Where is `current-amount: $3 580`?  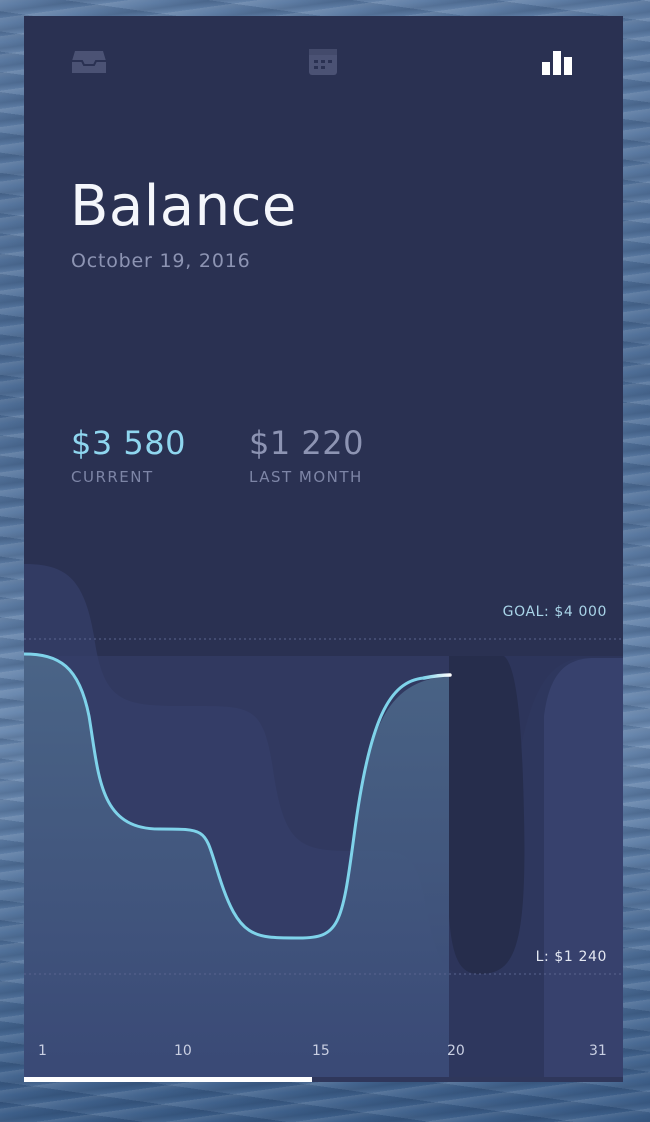 current-amount: $3 580 is located at coordinates (128, 443).